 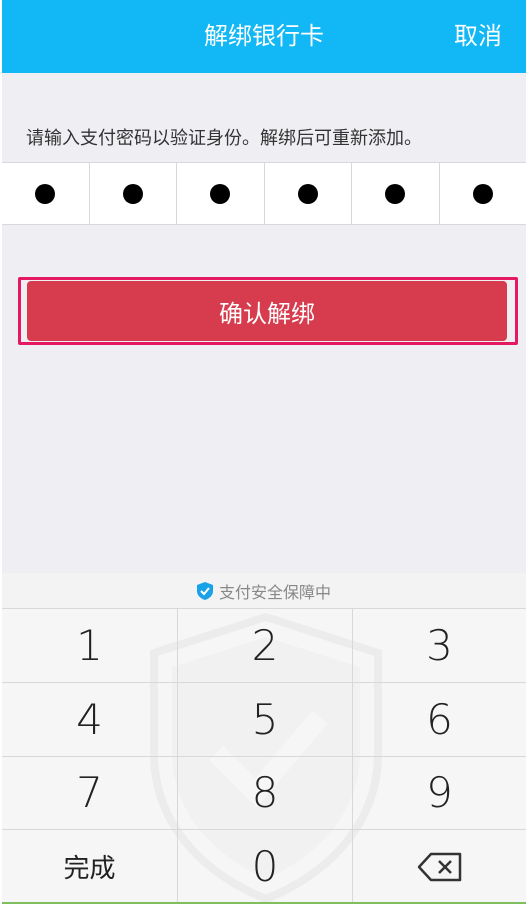 I want to click on key-3: 3, so click(x=439, y=646).